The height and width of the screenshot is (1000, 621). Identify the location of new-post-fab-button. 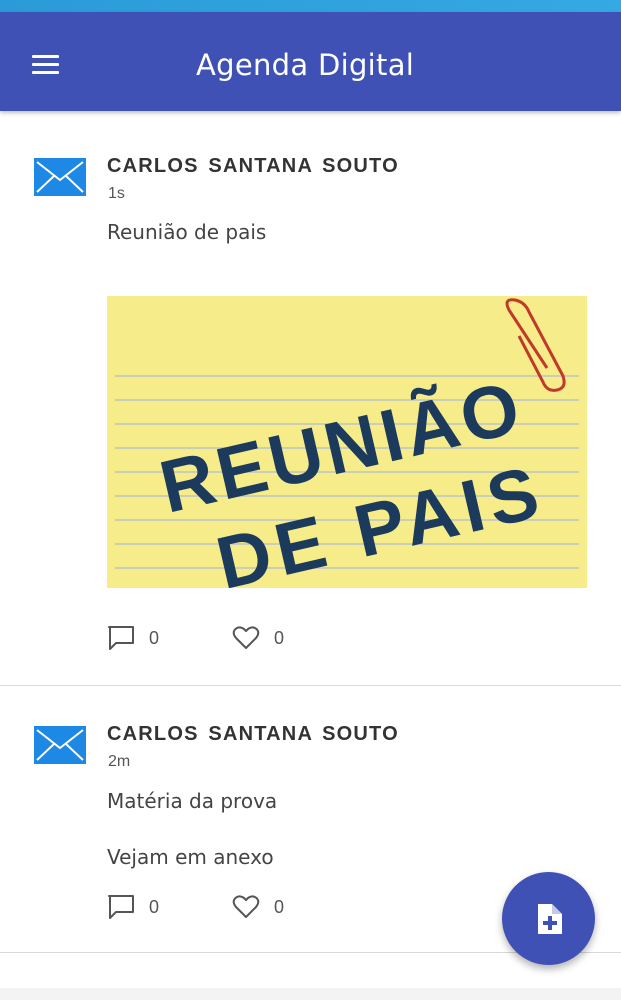
(548, 918).